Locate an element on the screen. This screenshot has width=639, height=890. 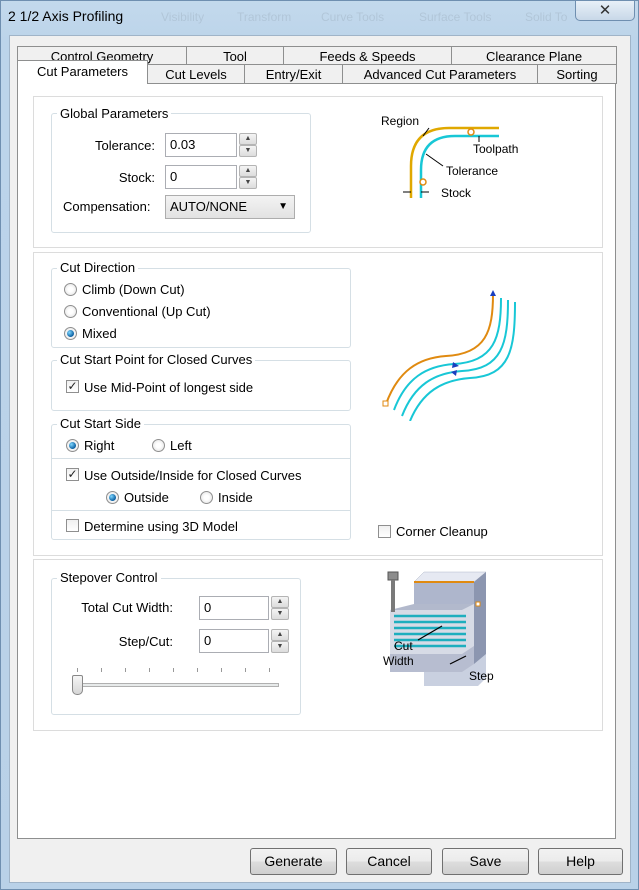
region-figure-label: Region is located at coordinates (400, 121).